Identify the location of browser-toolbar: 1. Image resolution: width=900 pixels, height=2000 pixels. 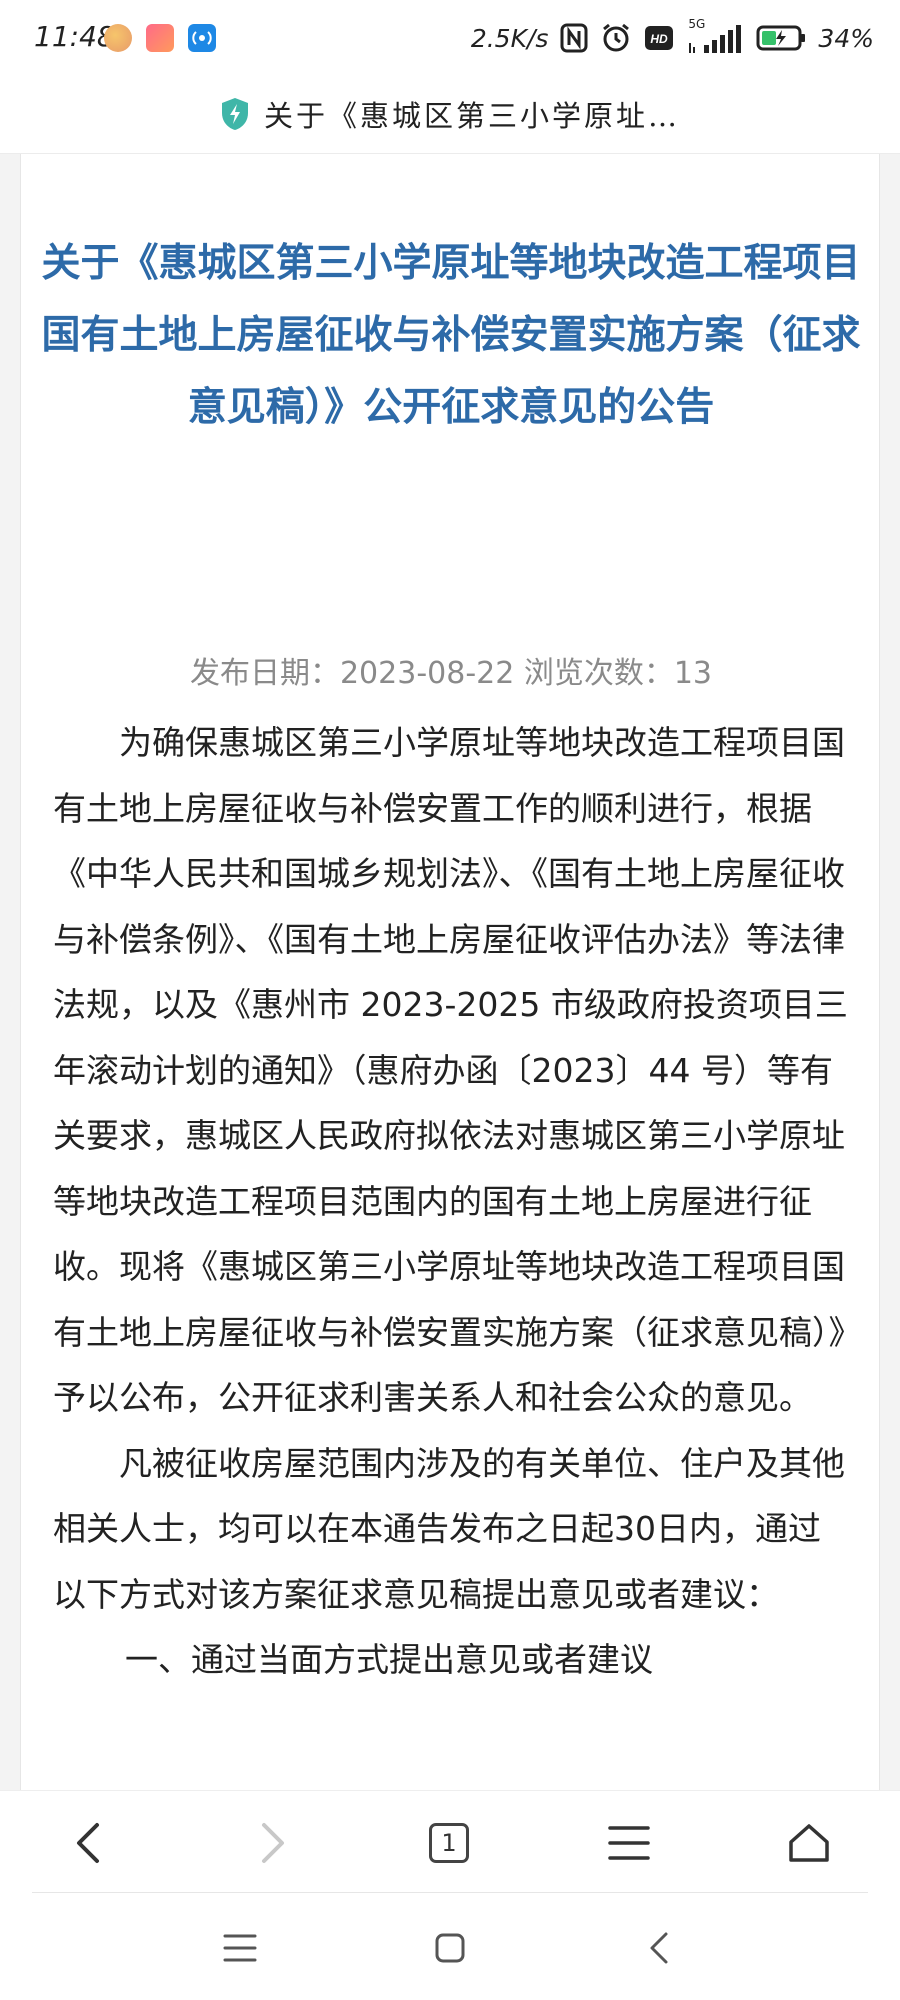
(450, 1840).